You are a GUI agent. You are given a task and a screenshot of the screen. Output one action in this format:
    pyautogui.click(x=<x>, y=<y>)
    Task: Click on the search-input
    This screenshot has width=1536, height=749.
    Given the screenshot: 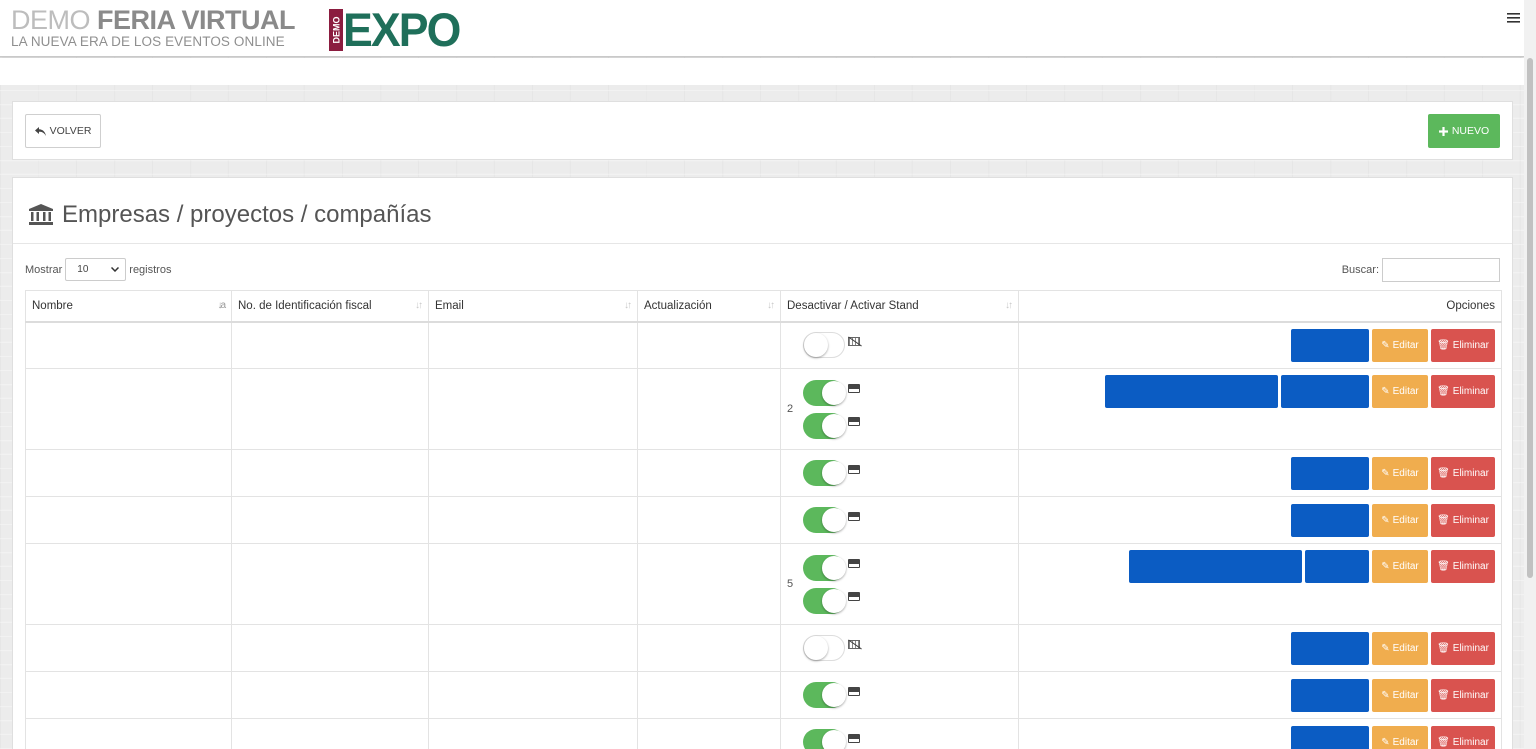 What is the action you would take?
    pyautogui.click(x=1441, y=270)
    